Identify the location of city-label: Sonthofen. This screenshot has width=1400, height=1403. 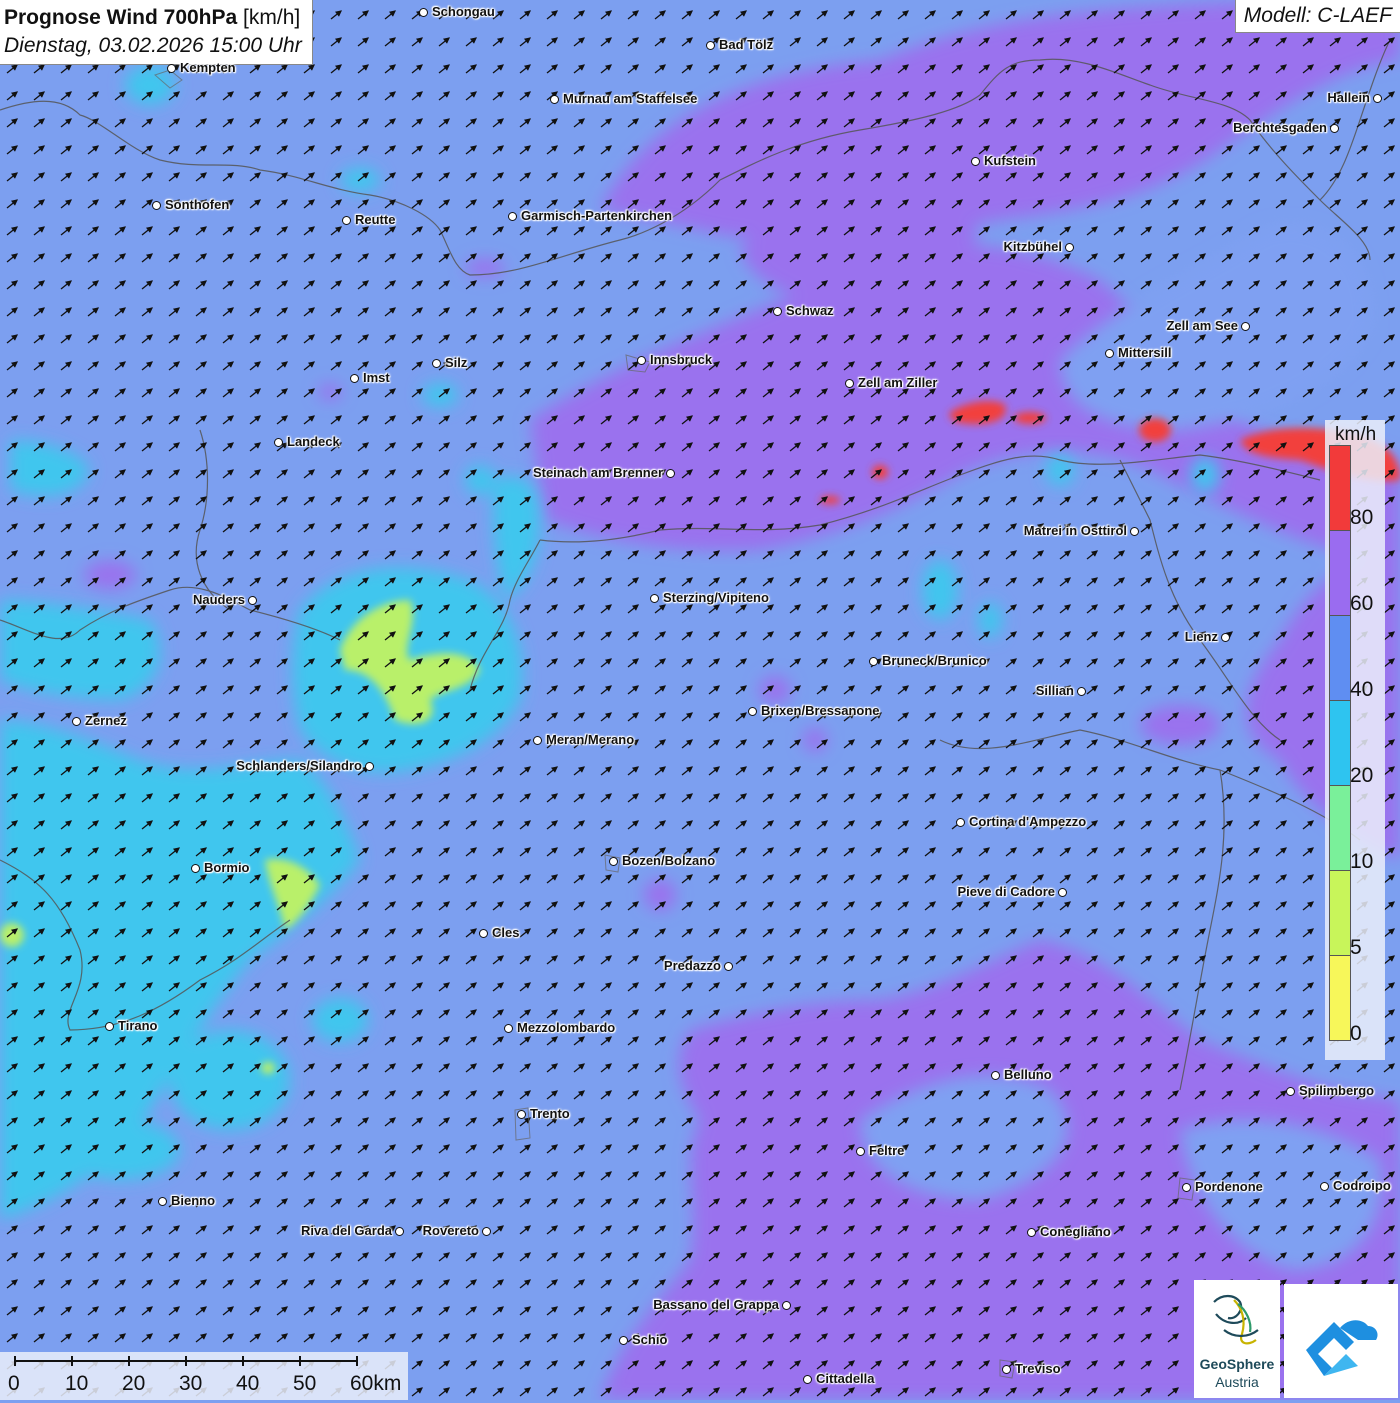
(197, 204).